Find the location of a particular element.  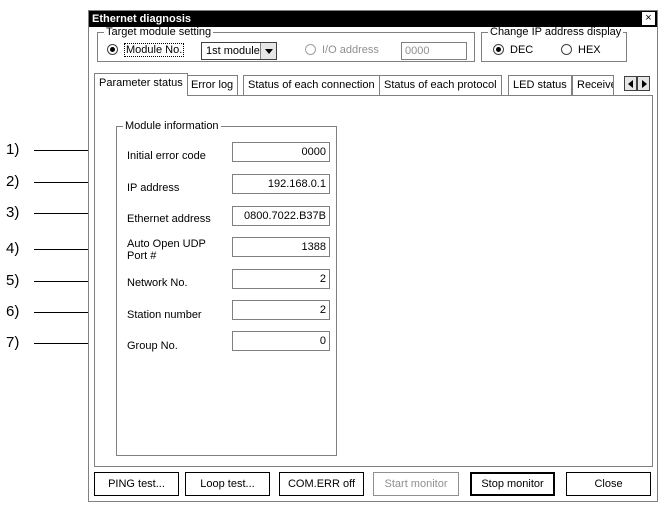

initial-error-code-label: Initial error code is located at coordinates (166, 156).